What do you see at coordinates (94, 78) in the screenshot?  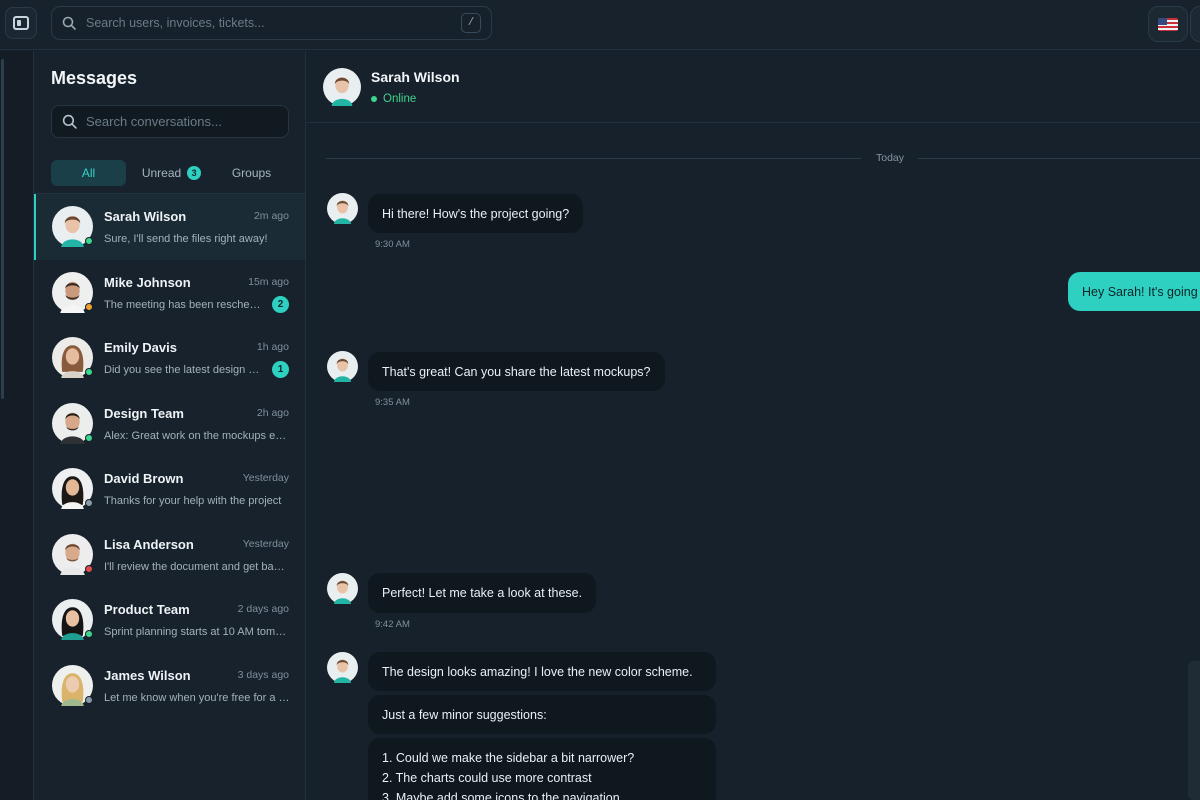 I see `panel-title: Messages` at bounding box center [94, 78].